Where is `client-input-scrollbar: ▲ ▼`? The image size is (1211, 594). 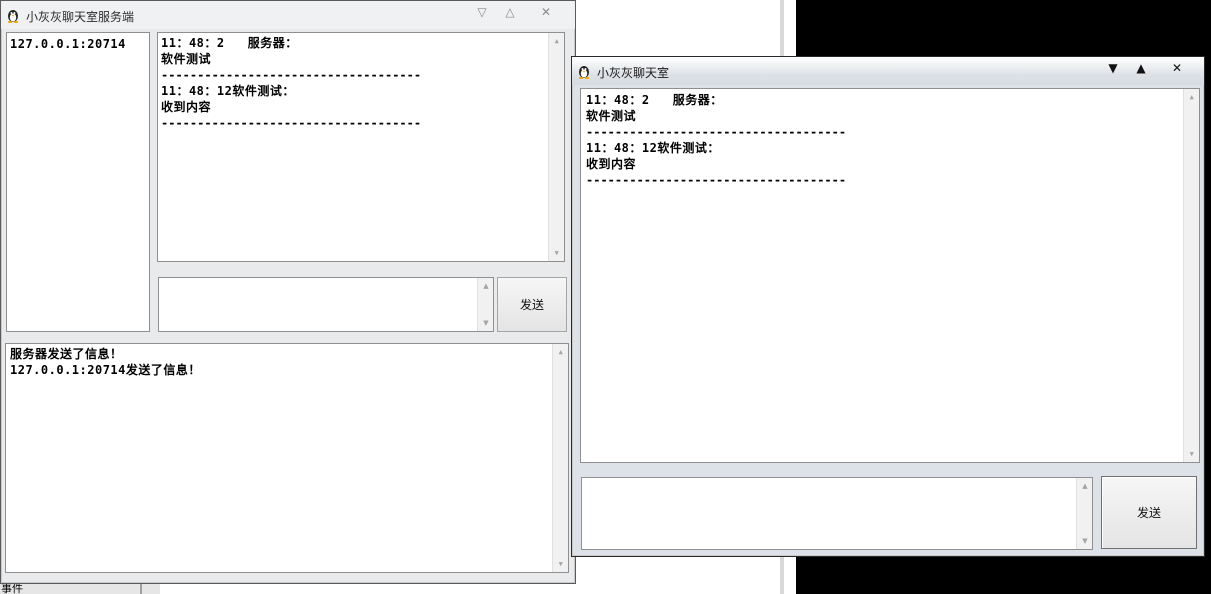
client-input-scrollbar: ▲ ▼ is located at coordinates (1084, 513).